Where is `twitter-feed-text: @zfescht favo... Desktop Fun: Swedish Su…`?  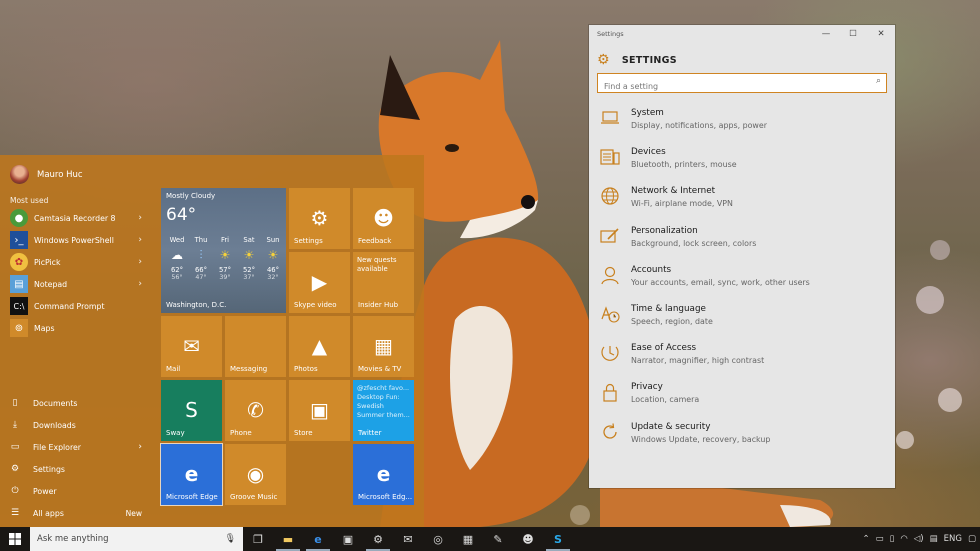 twitter-feed-text: @zfescht favo... Desktop Fun: Swedish Su… is located at coordinates (383, 401).